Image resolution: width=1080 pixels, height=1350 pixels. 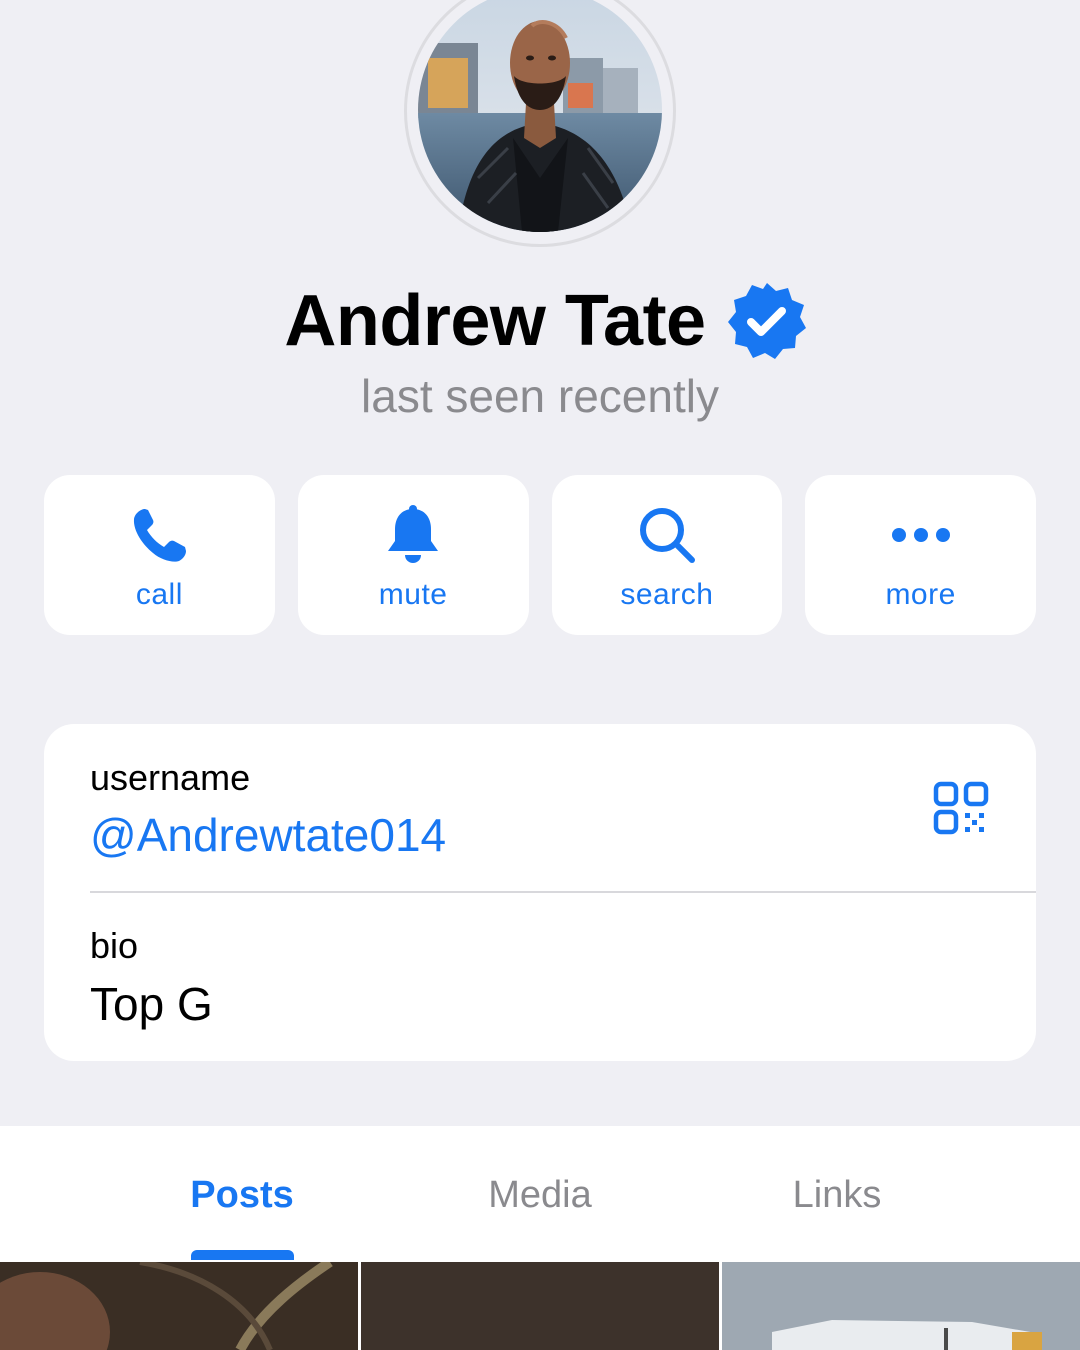 What do you see at coordinates (667, 594) in the screenshot?
I see `search-label: search` at bounding box center [667, 594].